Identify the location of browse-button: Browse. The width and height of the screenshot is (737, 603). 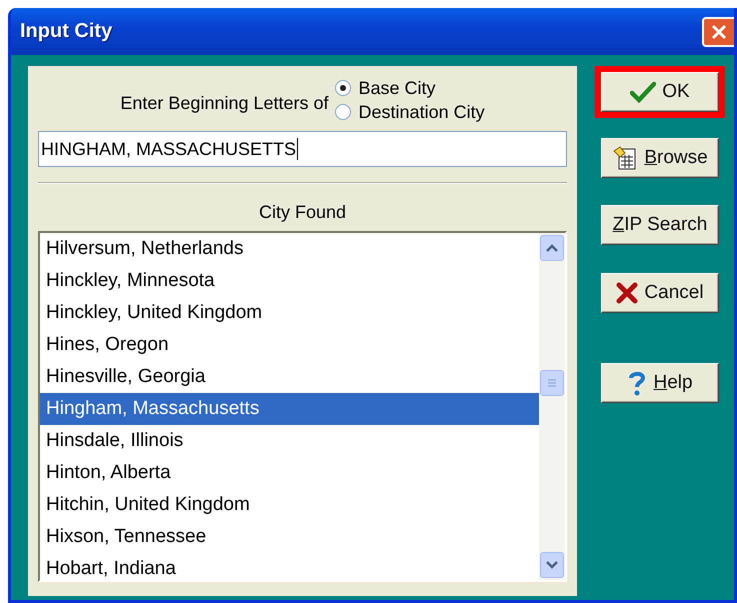
(660, 158).